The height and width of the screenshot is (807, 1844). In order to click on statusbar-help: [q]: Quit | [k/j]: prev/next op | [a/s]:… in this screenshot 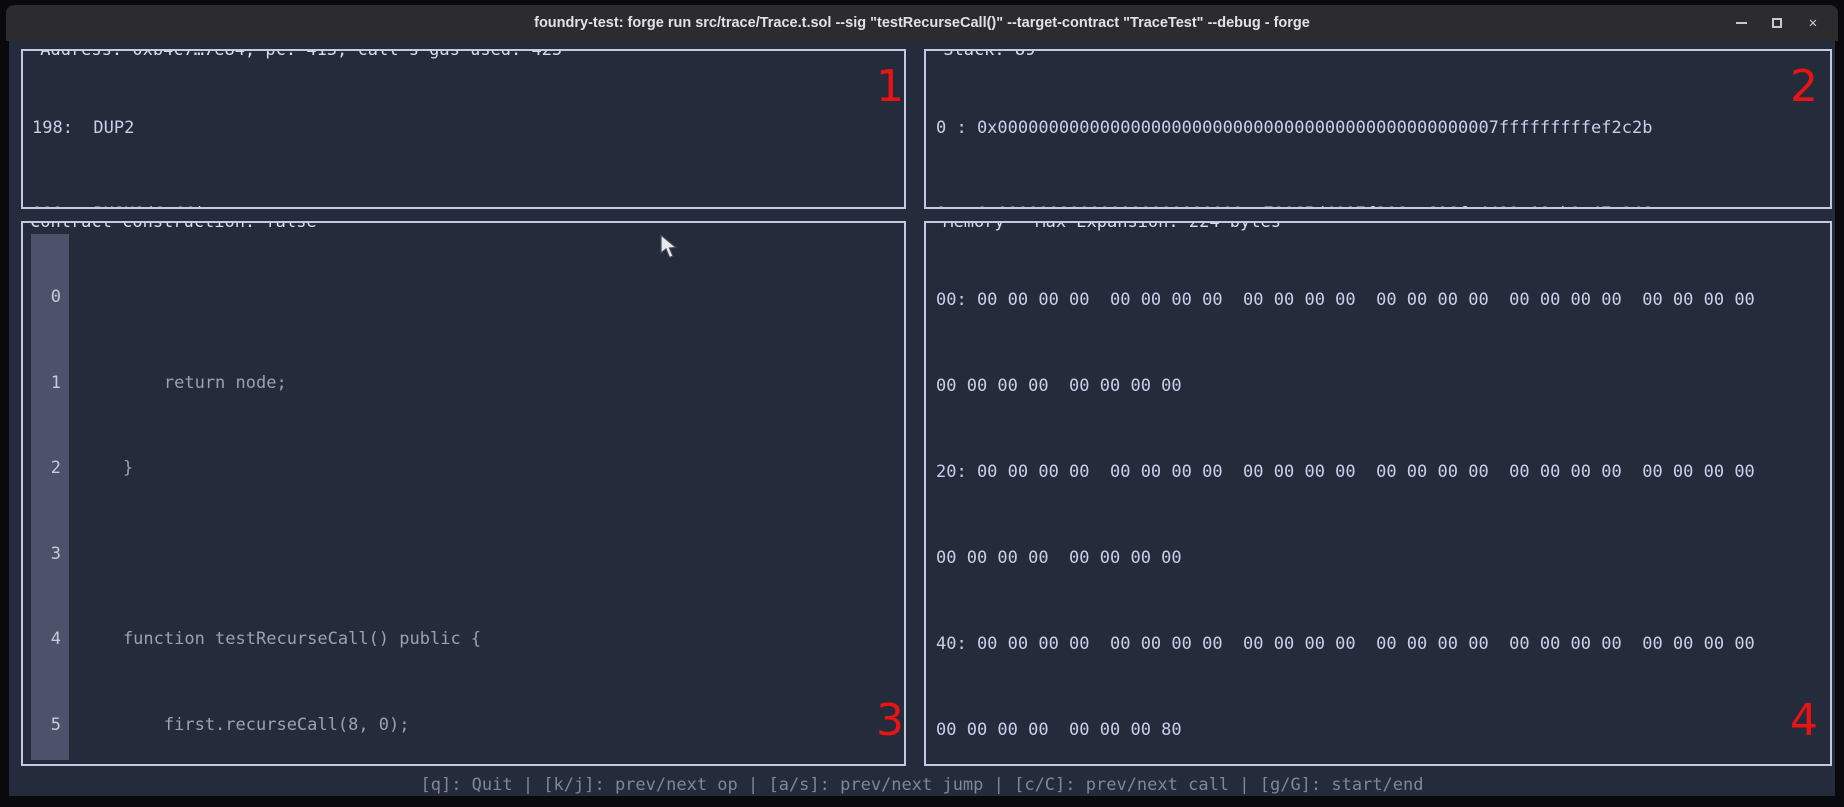, I will do `click(922, 785)`.